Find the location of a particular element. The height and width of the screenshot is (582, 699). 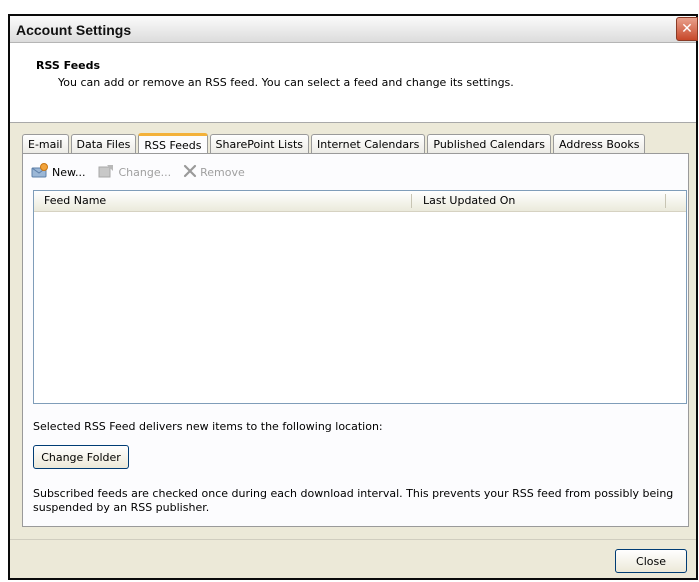

info-text-line2: suspended by an RSS publisher. is located at coordinates (121, 507).